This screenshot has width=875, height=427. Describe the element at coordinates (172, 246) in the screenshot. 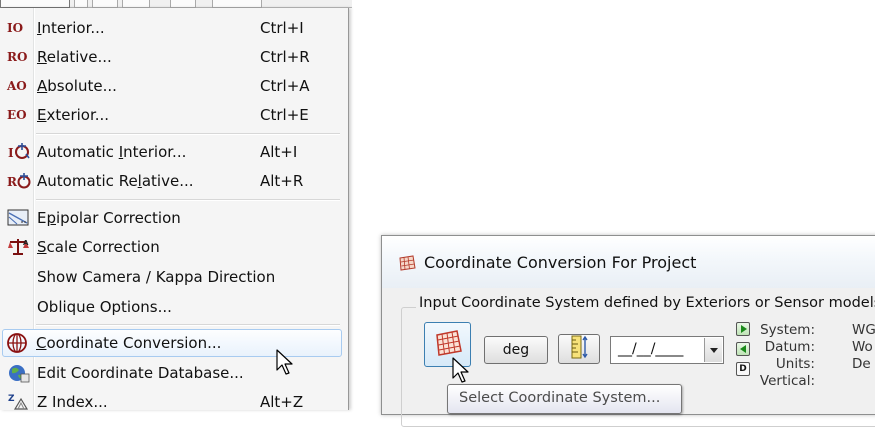

I see `menu-item-scale-correction: A Scale Correction` at that location.